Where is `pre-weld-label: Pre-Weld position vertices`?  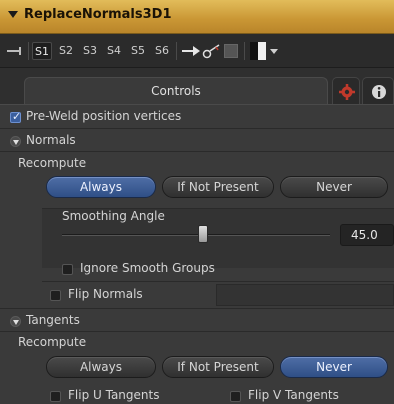
pre-weld-label: Pre-Weld position vertices is located at coordinates (104, 116).